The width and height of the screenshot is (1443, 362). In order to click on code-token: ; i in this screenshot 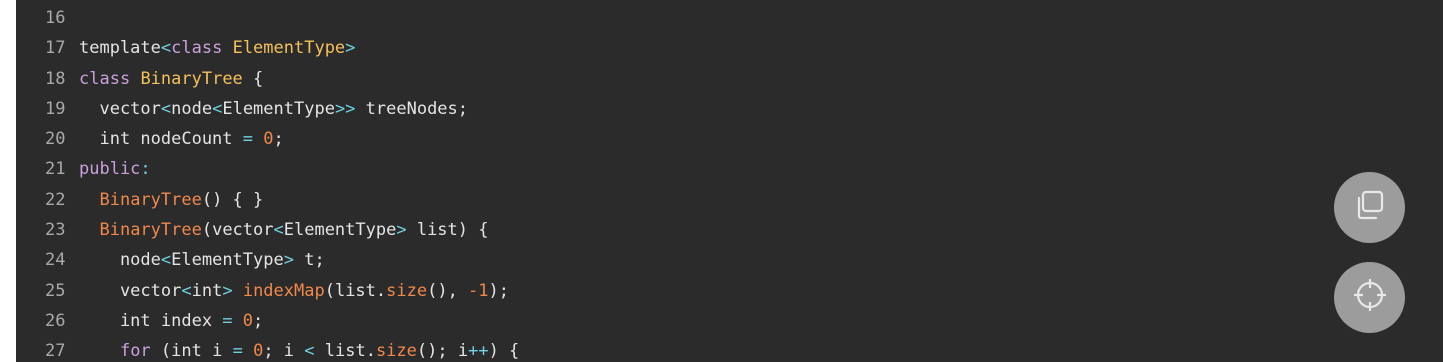, I will do `click(284, 351)`.